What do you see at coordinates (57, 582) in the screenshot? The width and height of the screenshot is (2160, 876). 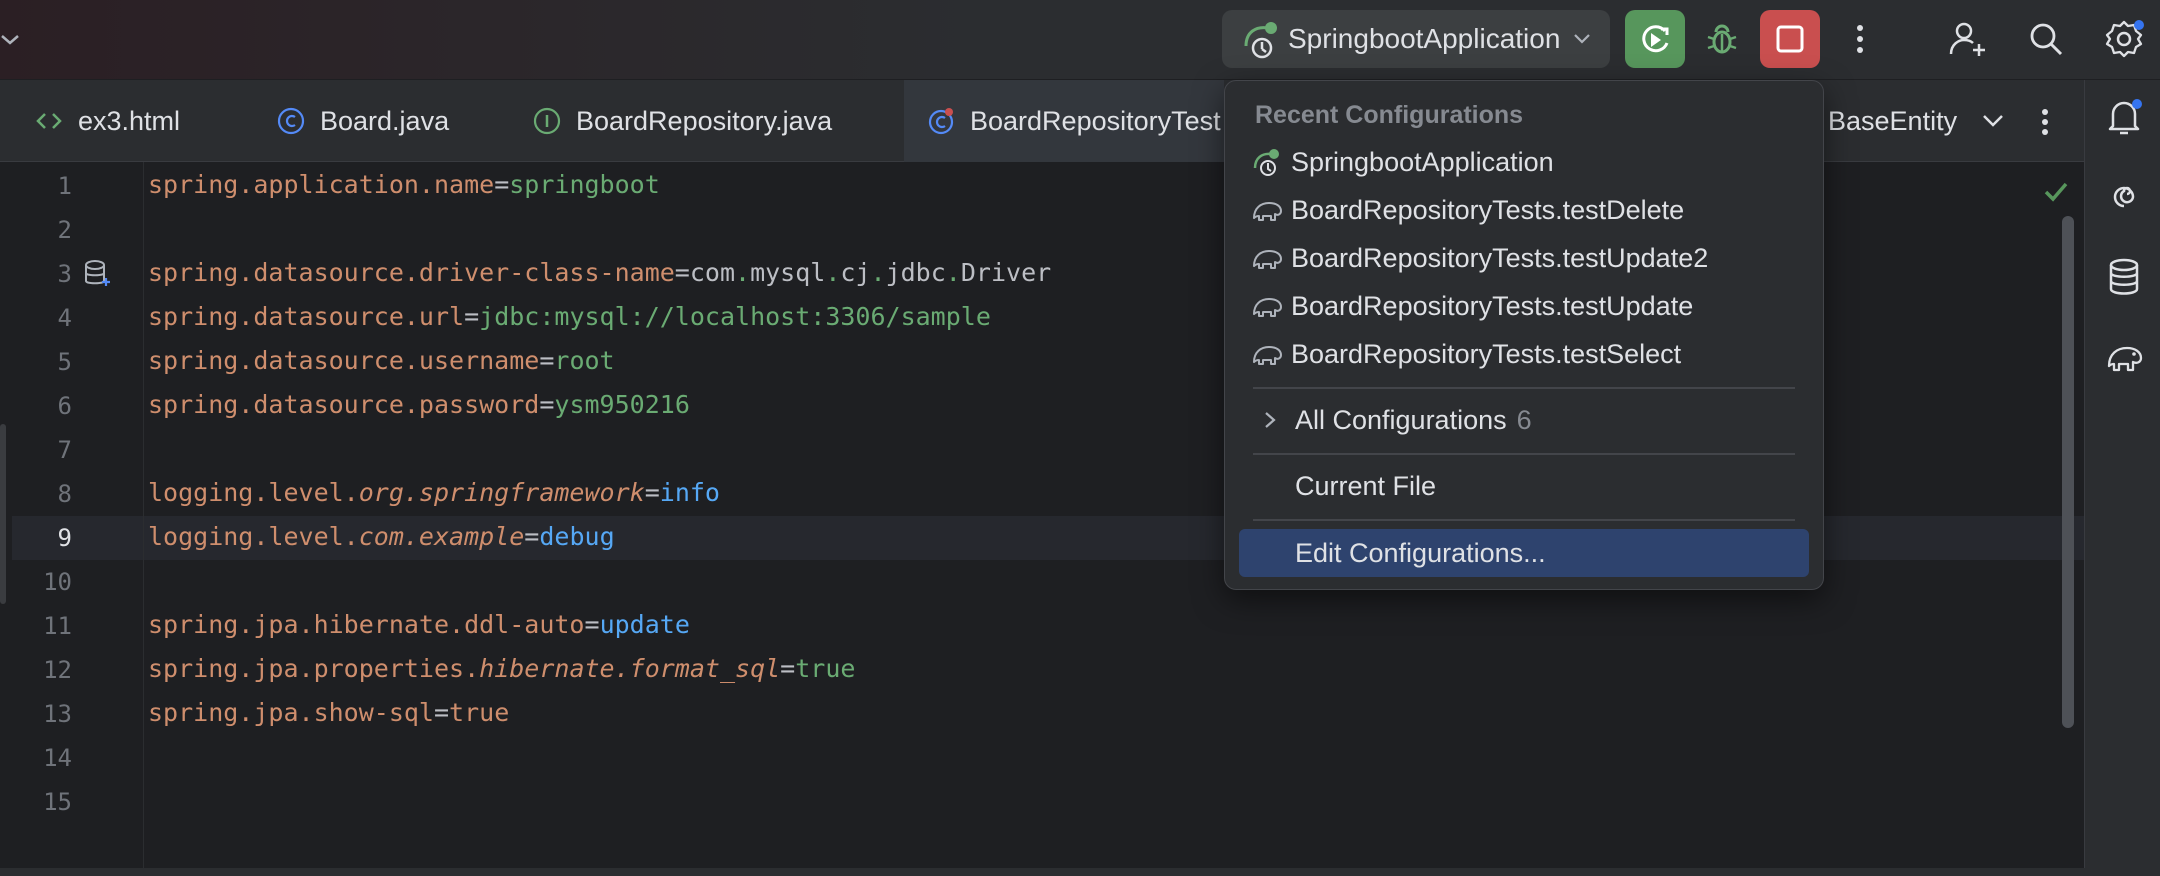 I see `line-number: 10` at bounding box center [57, 582].